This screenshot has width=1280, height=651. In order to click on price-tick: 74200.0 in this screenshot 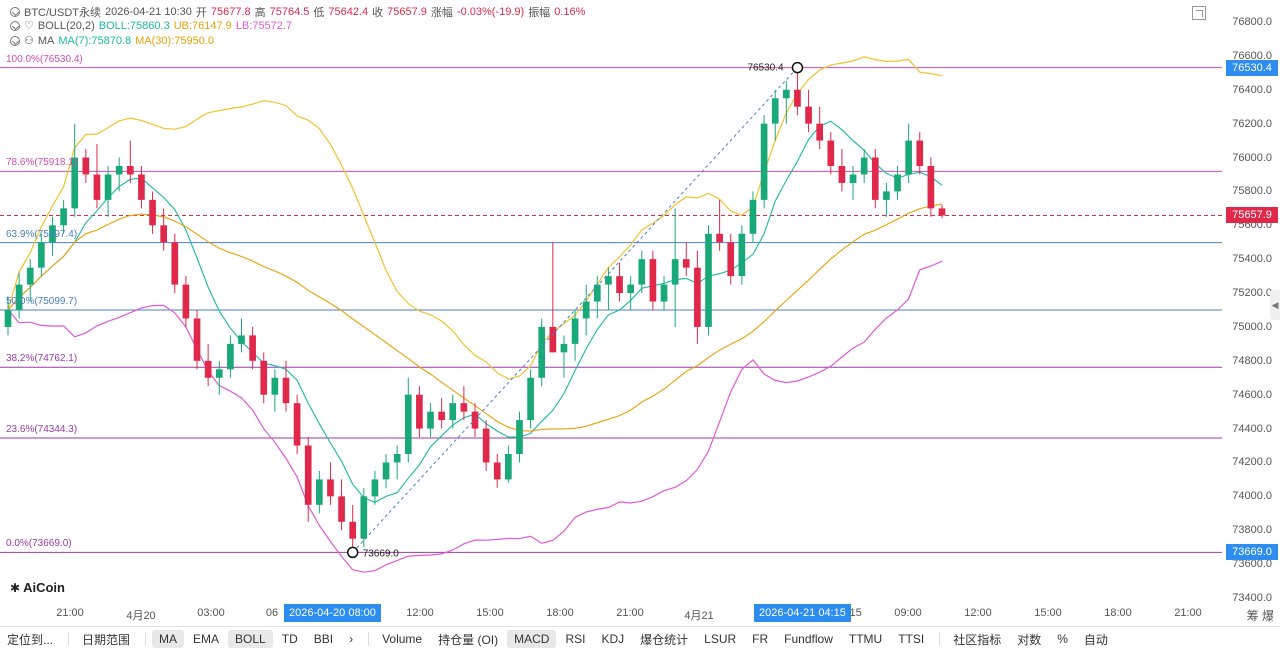, I will do `click(1252, 462)`.